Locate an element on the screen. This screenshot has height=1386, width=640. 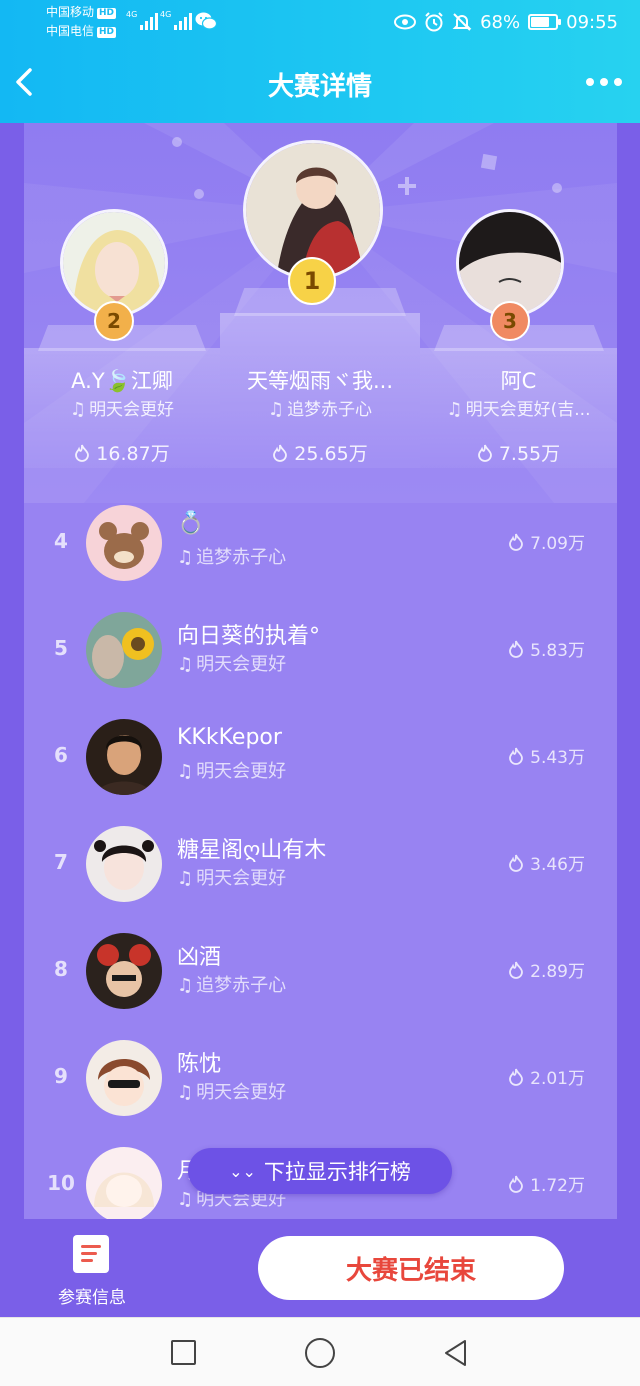
top-bar: 中国移动 HD 中国电信 HD 4G 4G 68% 09:55 大赛详情 is located at coordinates (320, 61).